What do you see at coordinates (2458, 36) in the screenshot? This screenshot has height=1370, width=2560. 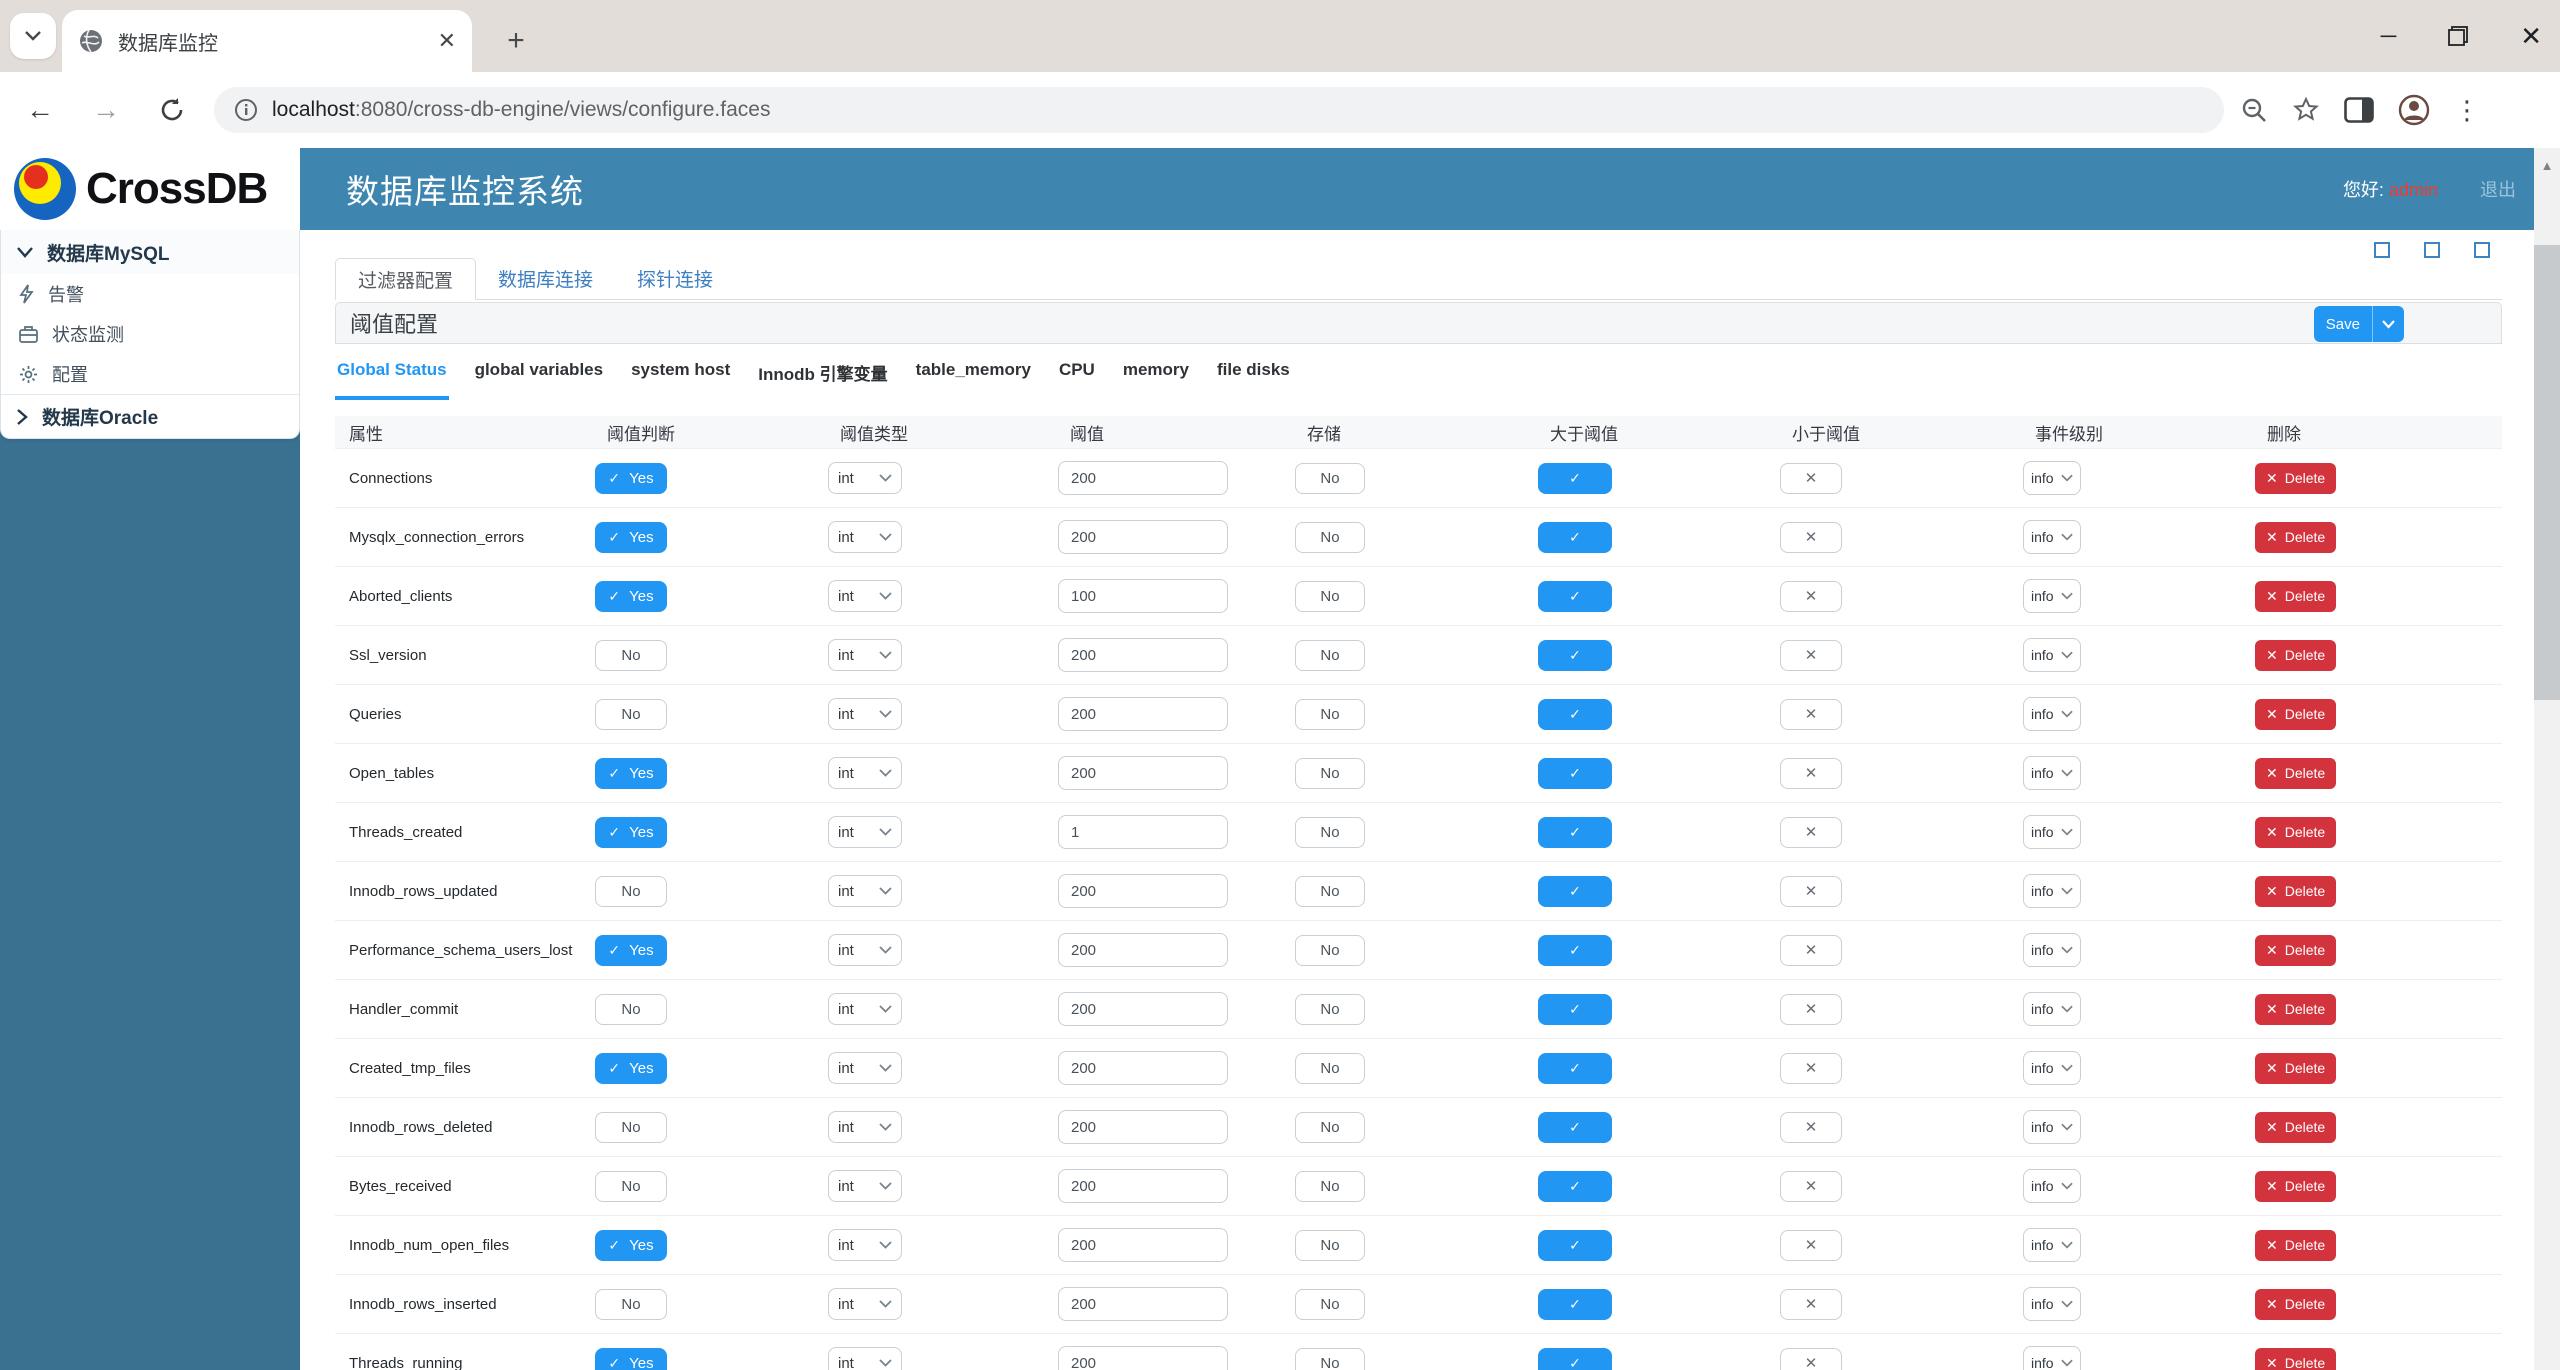 I see `window-maximize-button` at bounding box center [2458, 36].